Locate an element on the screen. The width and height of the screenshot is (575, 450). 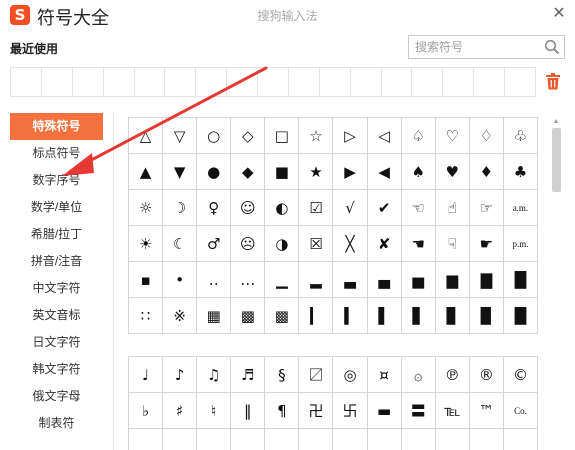
symbol-cell: ♮ is located at coordinates (214, 411).